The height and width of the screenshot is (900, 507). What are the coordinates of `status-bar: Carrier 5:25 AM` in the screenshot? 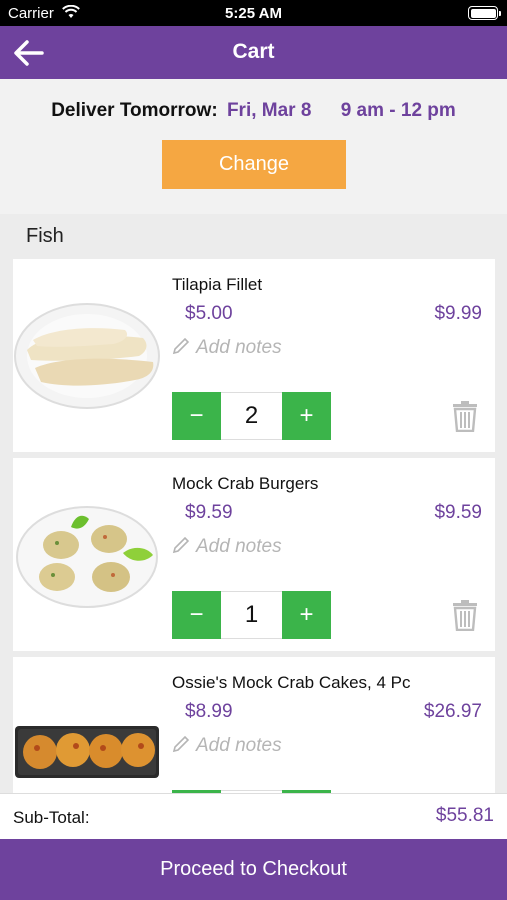 It's located at (253, 13).